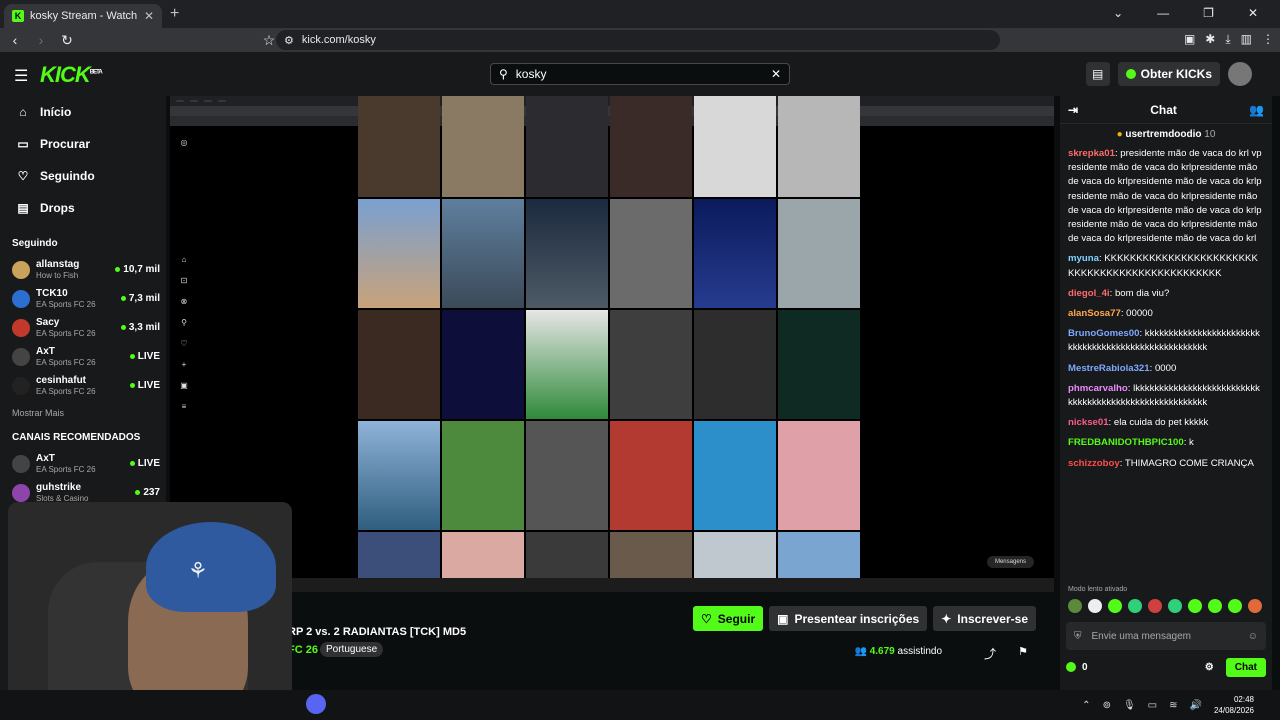  Describe the element at coordinates (1152, 705) in the screenshot. I see `display-icon: ▭` at that location.